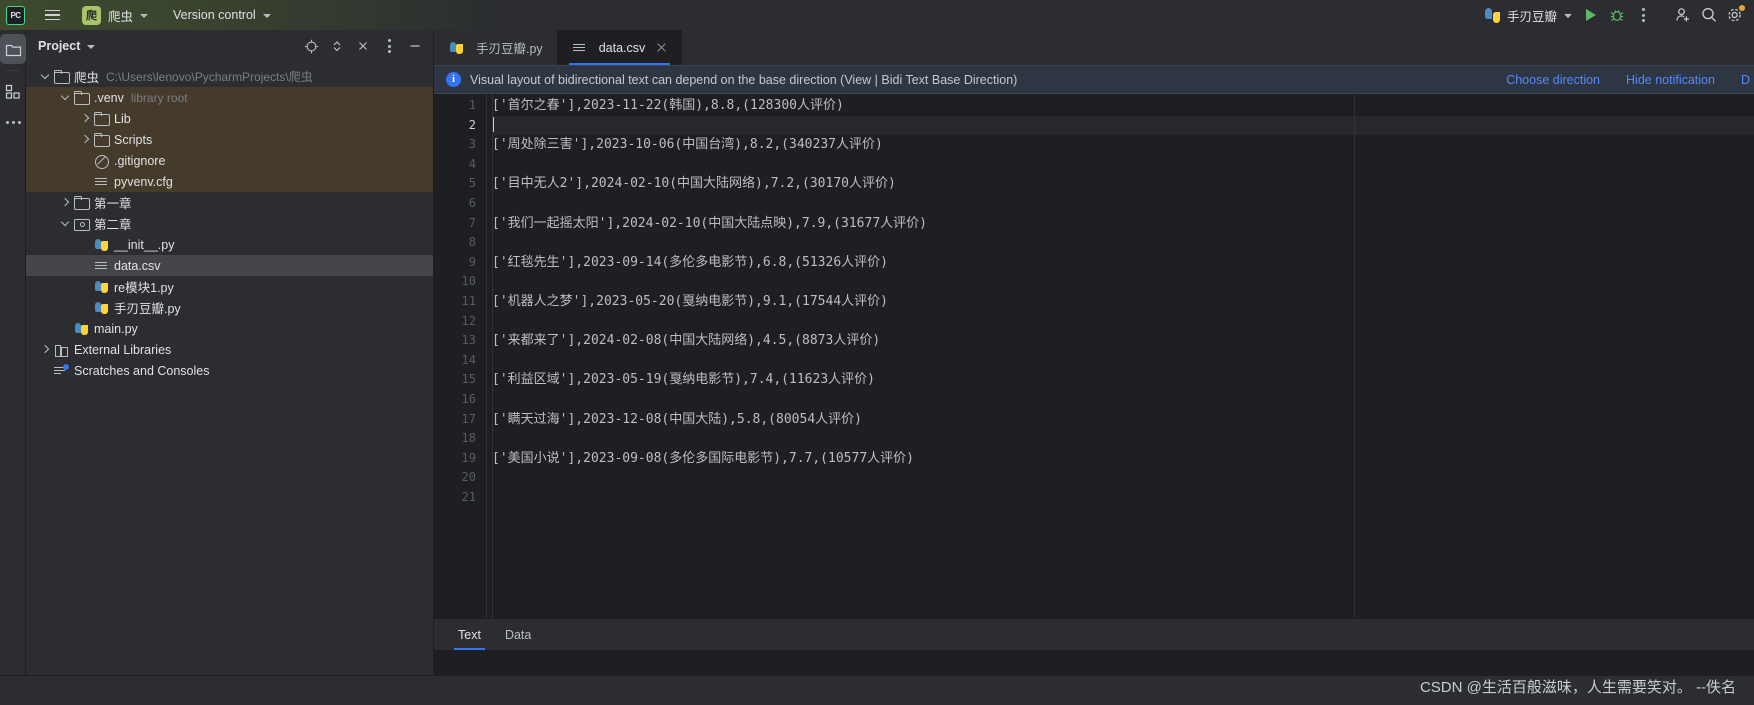 This screenshot has height=705, width=1754. I want to click on tree-item: re模块1.py, so click(229, 286).